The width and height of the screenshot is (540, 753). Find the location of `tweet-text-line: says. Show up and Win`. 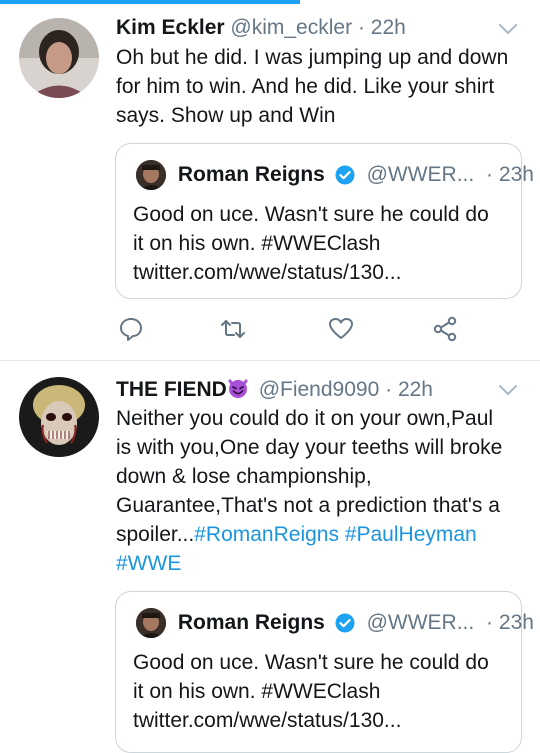

tweet-text-line: says. Show up and Win is located at coordinates (226, 115).